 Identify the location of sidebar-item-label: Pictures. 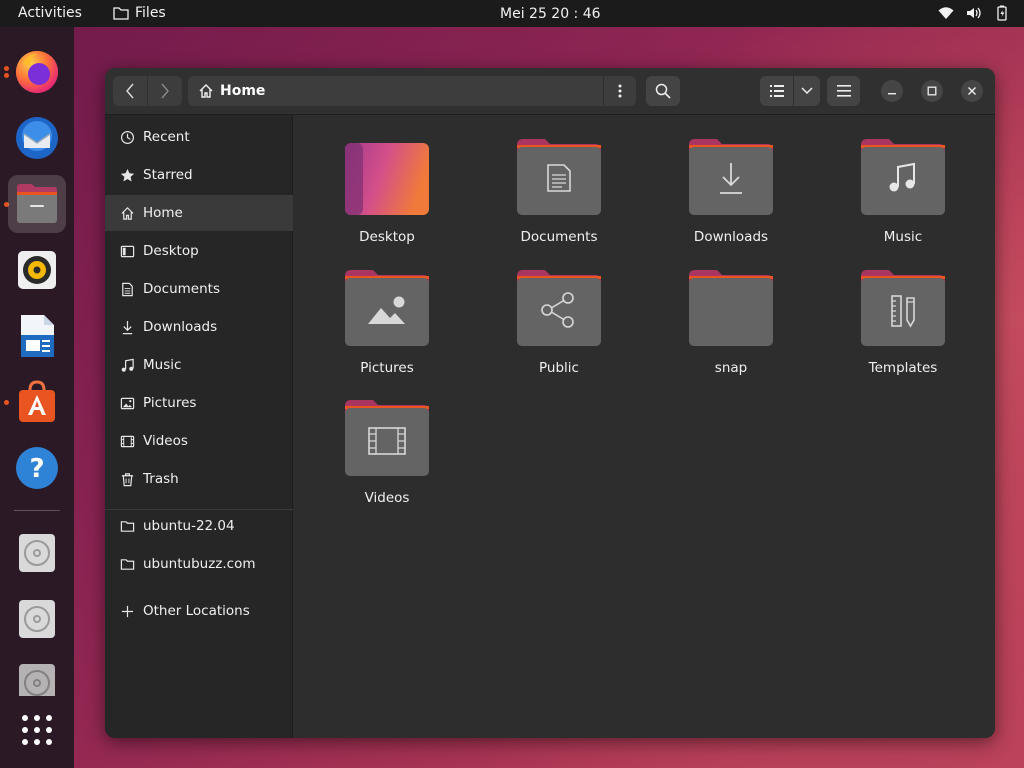
(170, 403).